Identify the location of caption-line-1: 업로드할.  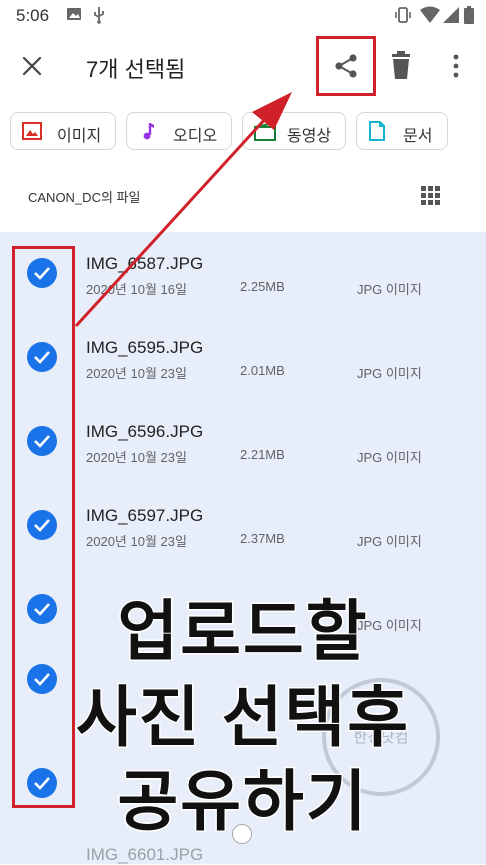
(242, 631).